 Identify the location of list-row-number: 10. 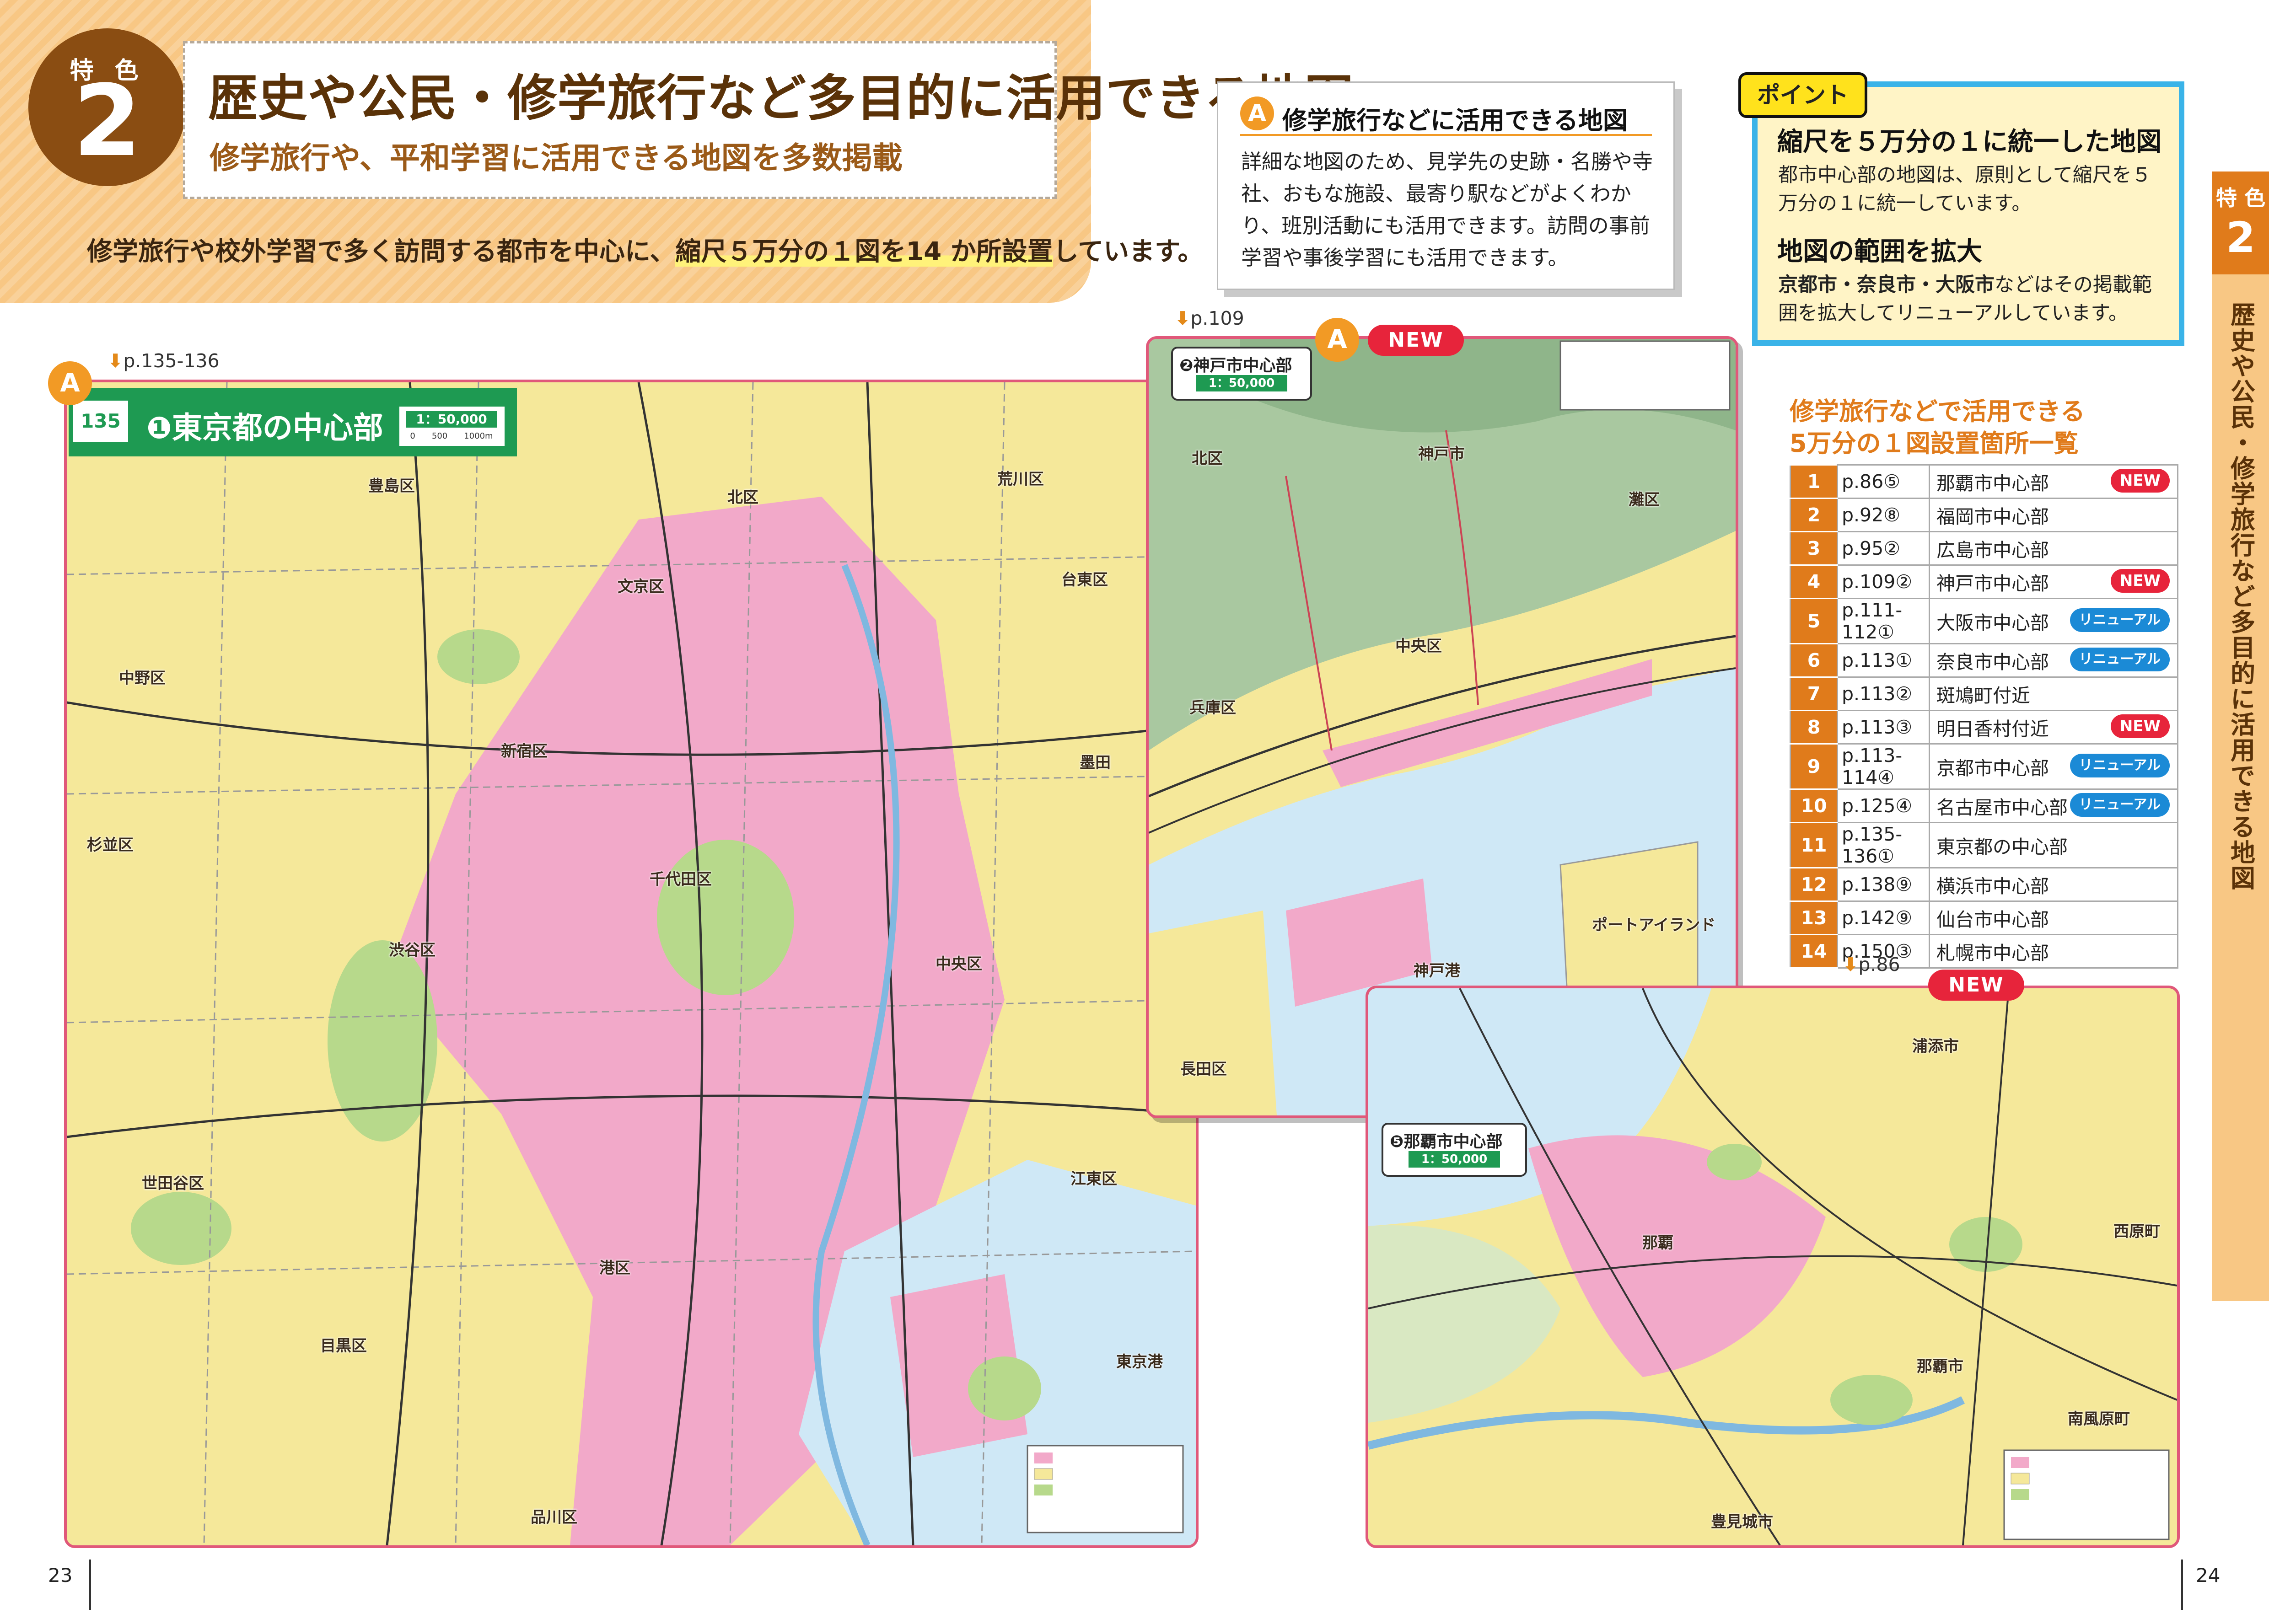
(1814, 805).